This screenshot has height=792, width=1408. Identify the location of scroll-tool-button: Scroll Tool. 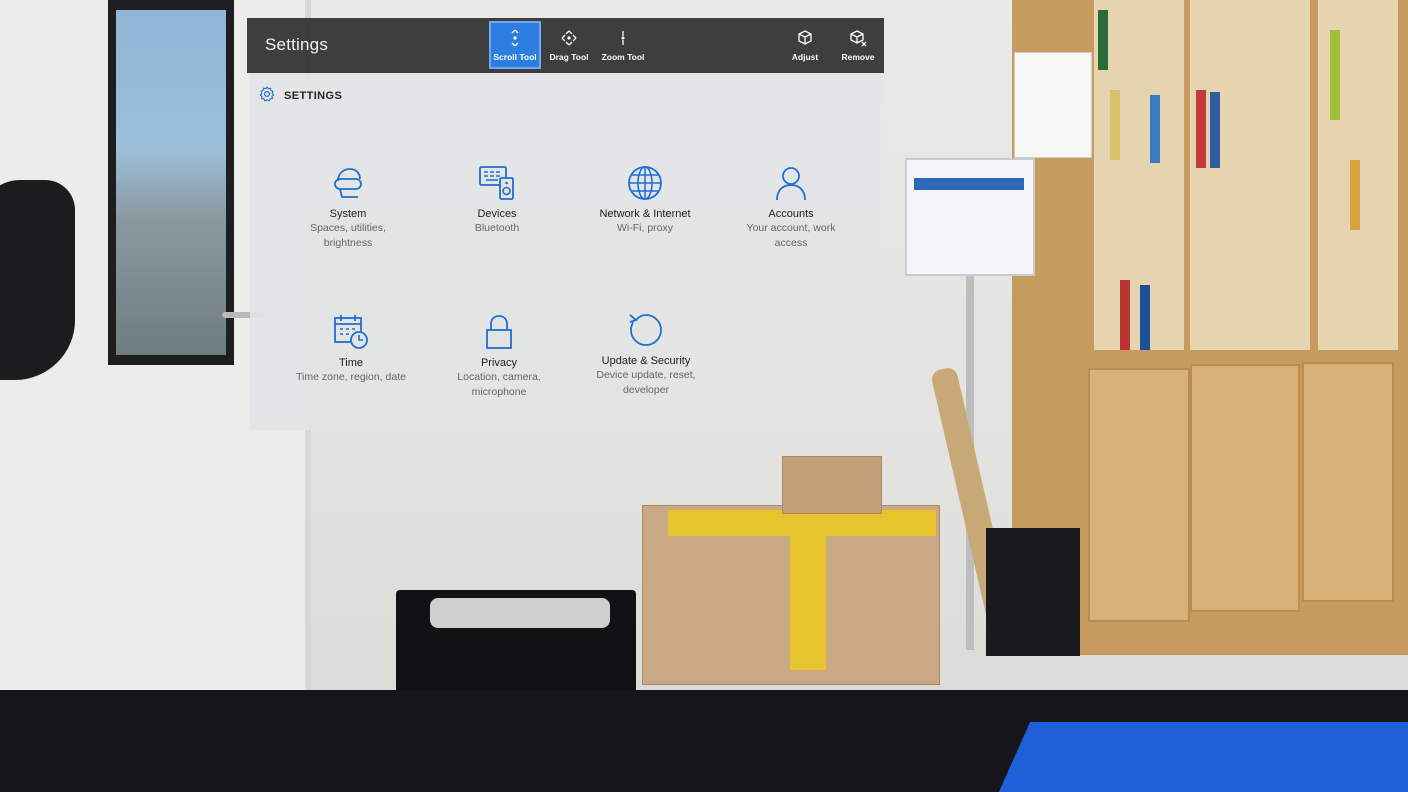
(515, 45).